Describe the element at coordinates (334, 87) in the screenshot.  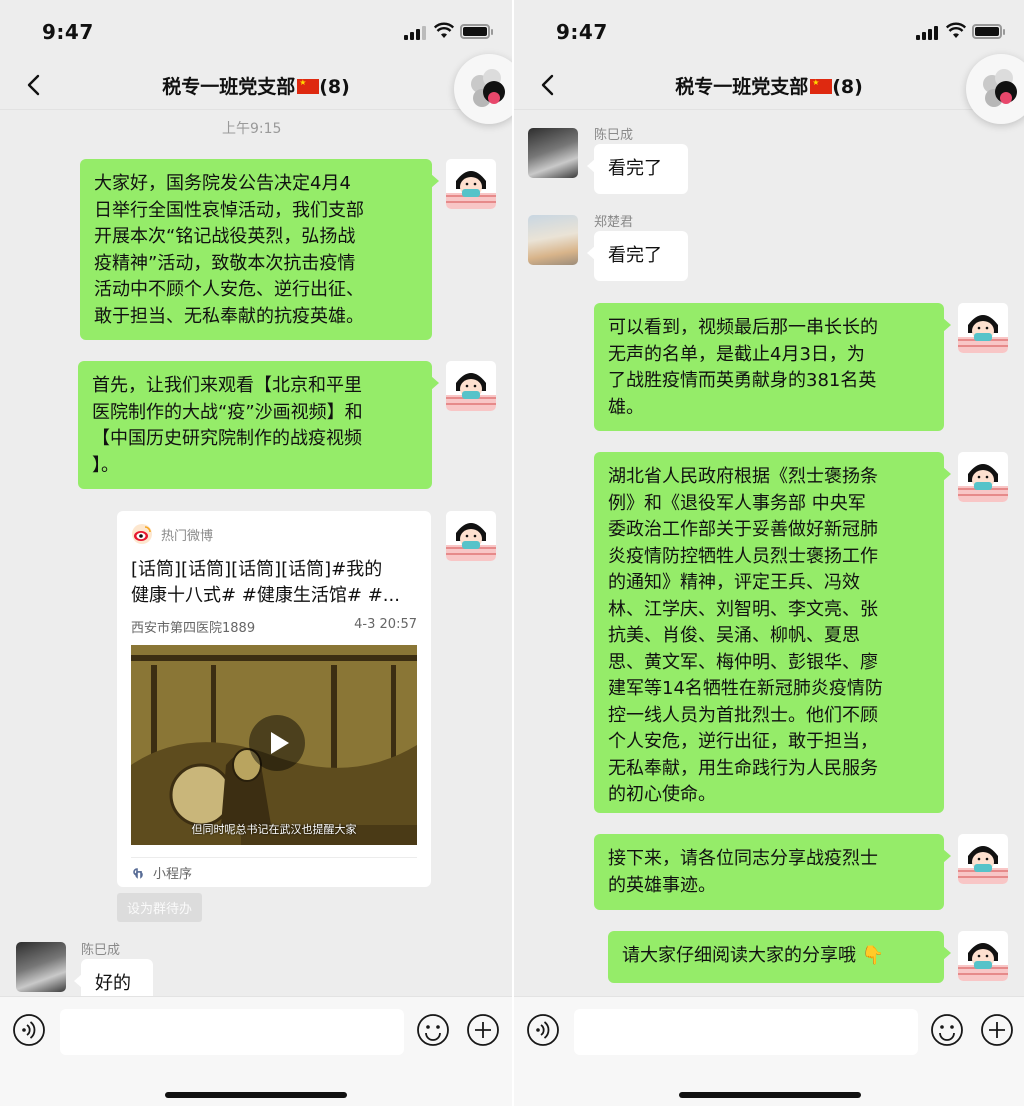
I see `member-count: (8)` at that location.